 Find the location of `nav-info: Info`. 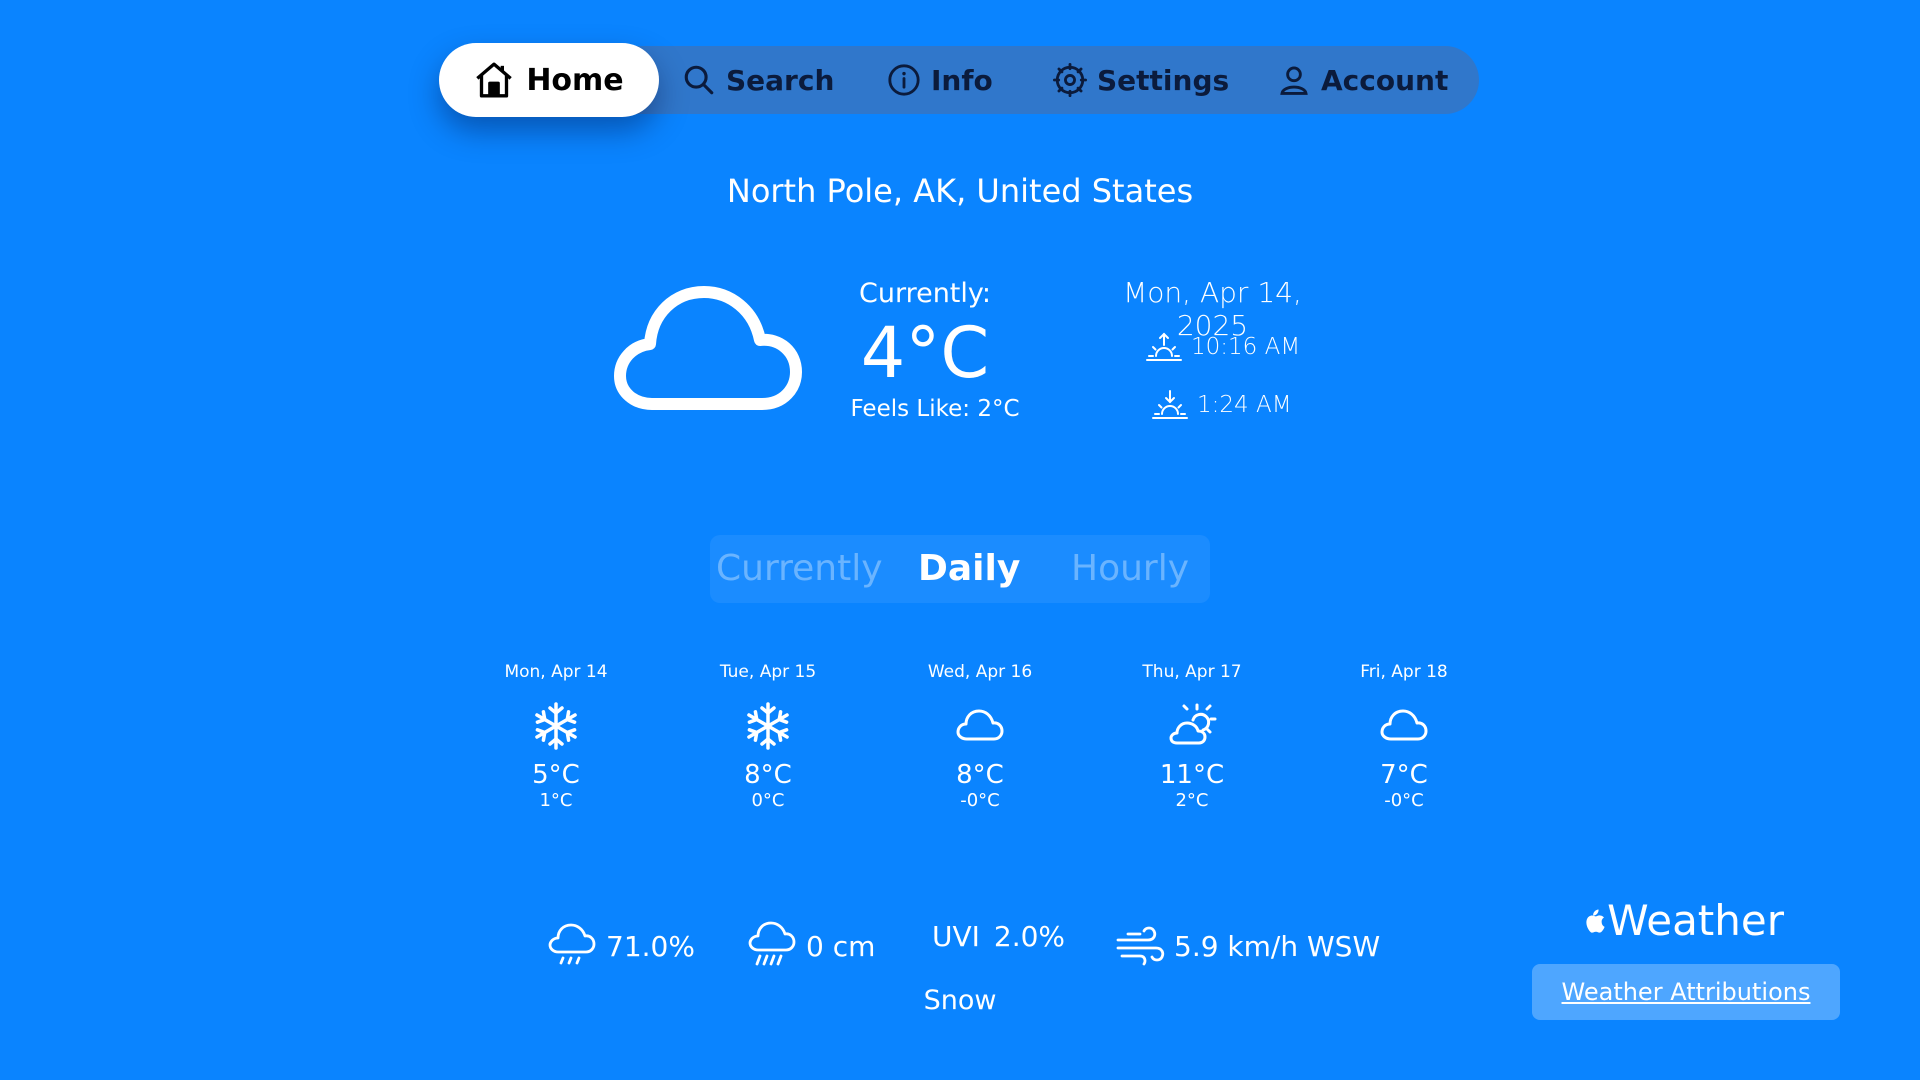

nav-info: Info is located at coordinates (940, 80).